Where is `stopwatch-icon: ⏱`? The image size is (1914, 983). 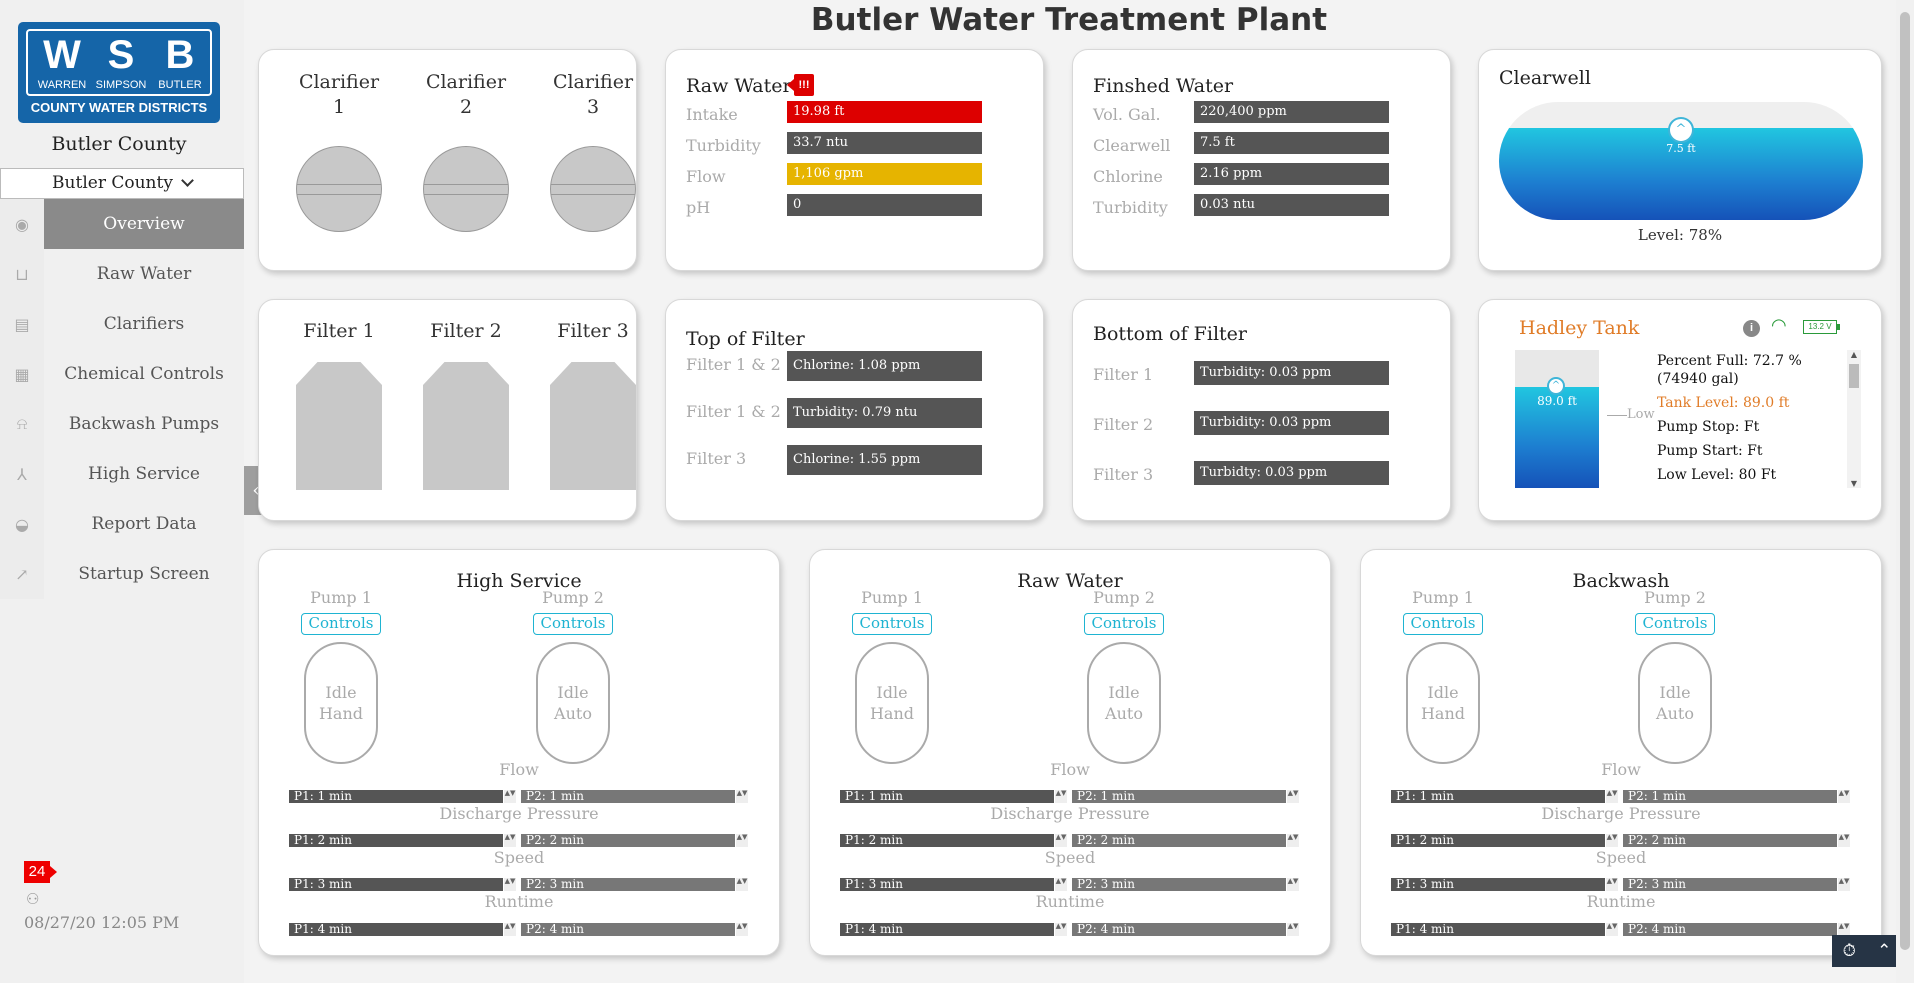 stopwatch-icon: ⏱ is located at coordinates (1849, 951).